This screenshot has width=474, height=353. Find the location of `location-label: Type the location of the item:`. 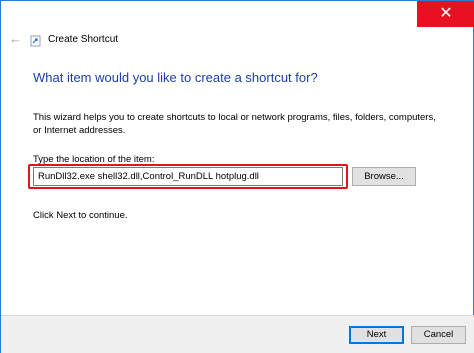

location-label: Type the location of the item: is located at coordinates (94, 159).